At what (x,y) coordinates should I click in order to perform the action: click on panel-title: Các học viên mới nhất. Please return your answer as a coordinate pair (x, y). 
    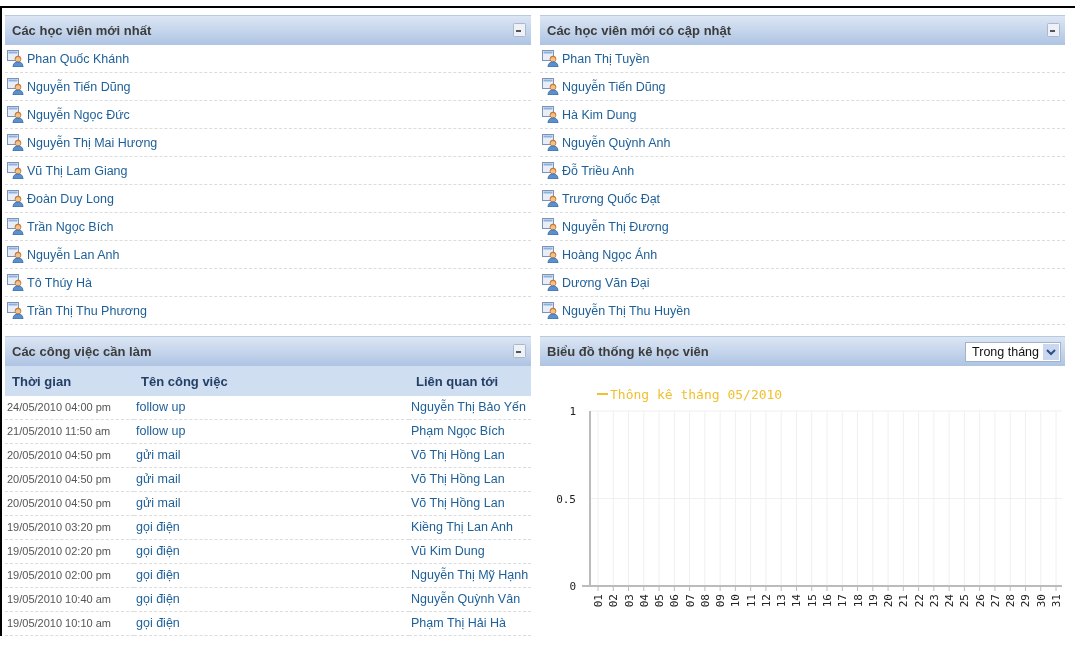
    Looking at the image, I should click on (82, 30).